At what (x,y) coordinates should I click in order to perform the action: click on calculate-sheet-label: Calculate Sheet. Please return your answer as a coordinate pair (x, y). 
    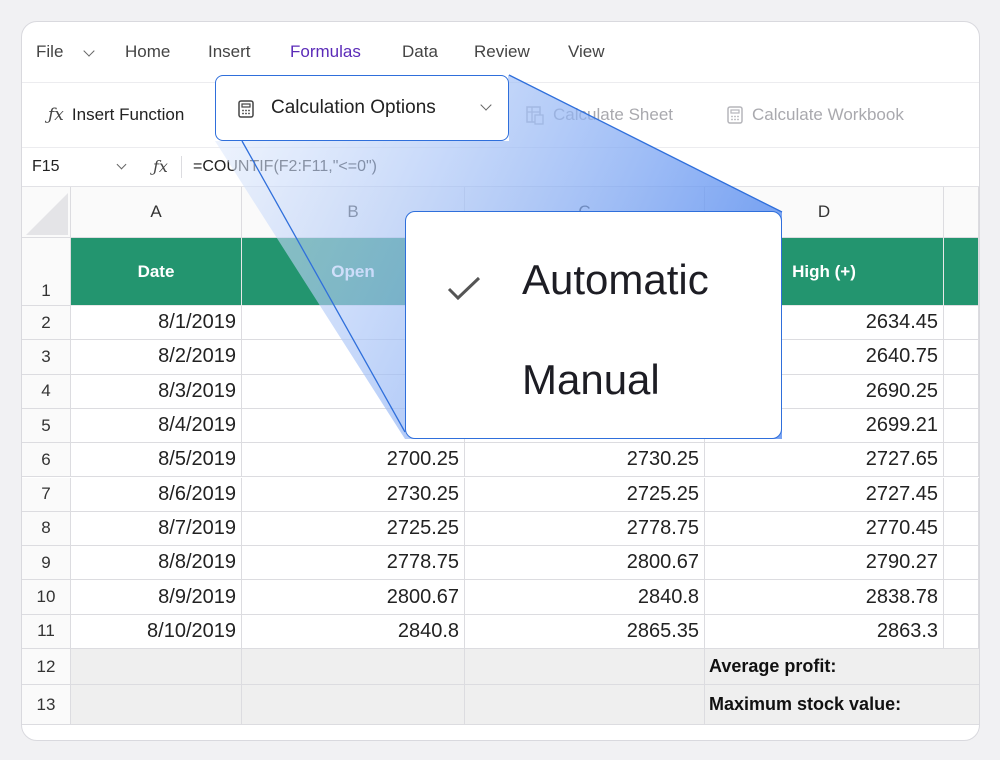
    Looking at the image, I should click on (613, 114).